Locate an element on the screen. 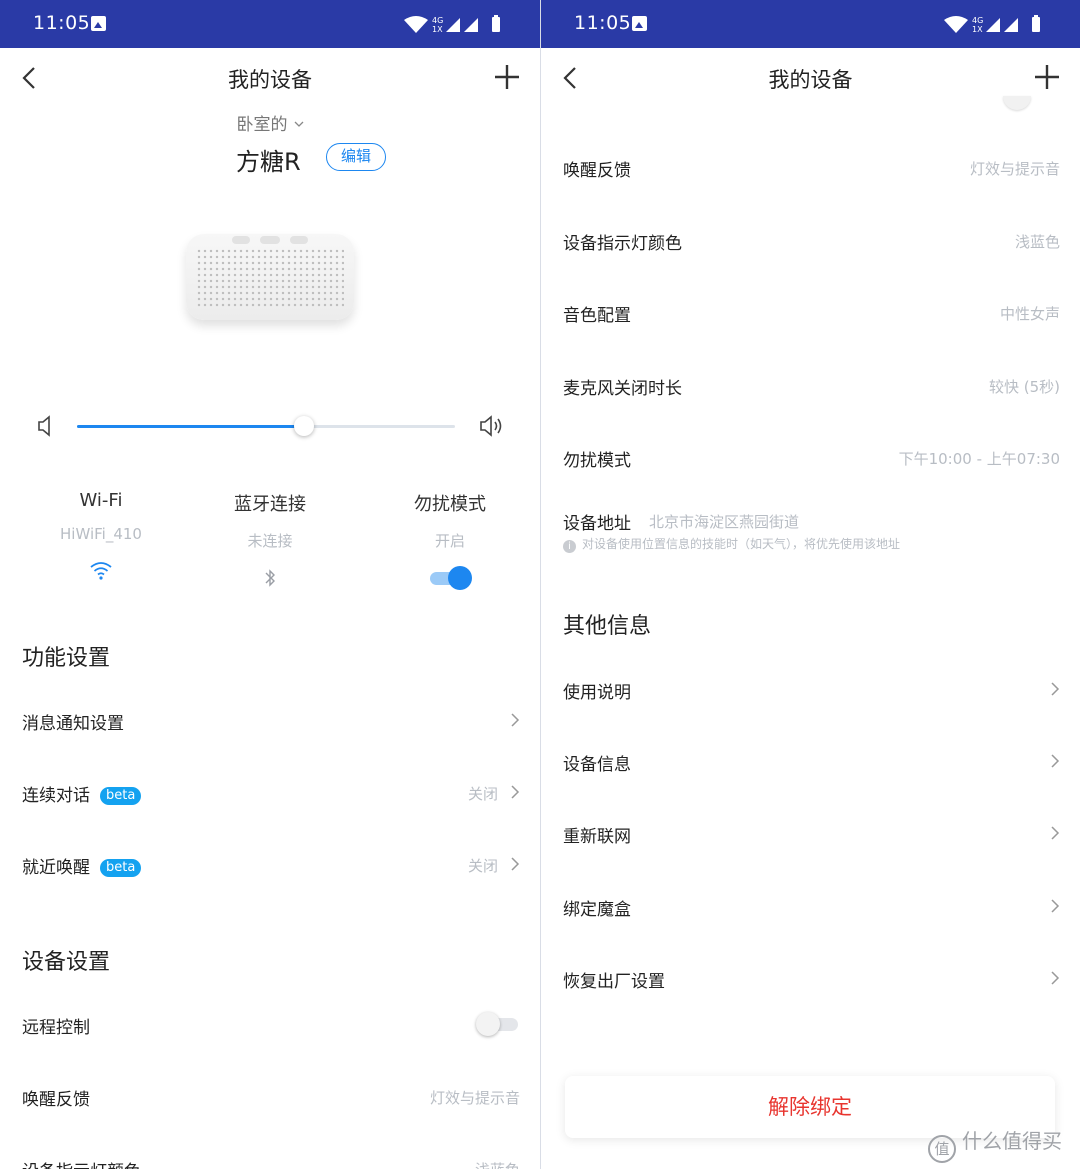 The image size is (1080, 1169). list-item-factory-reset: 恢复出厂设置 is located at coordinates (811, 979).